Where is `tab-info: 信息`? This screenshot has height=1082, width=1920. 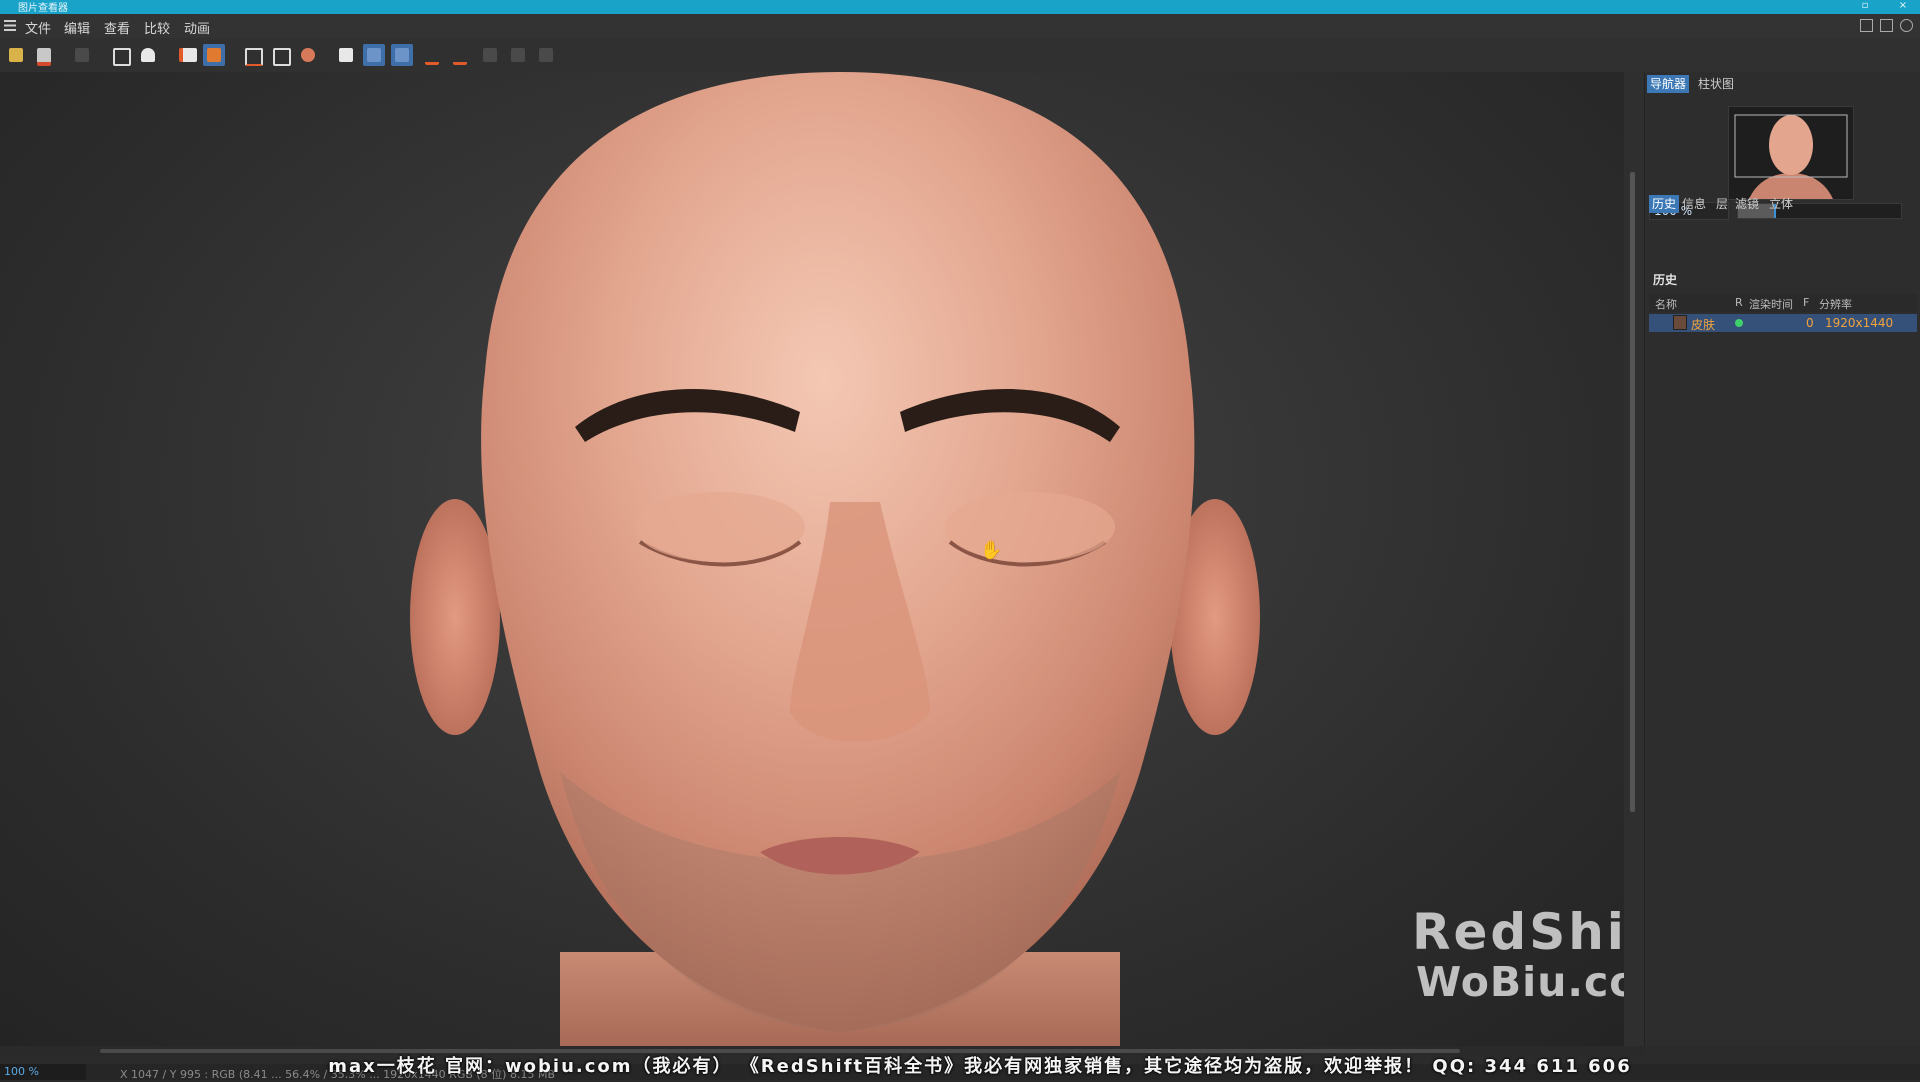
tab-info: 信息 is located at coordinates (1694, 204).